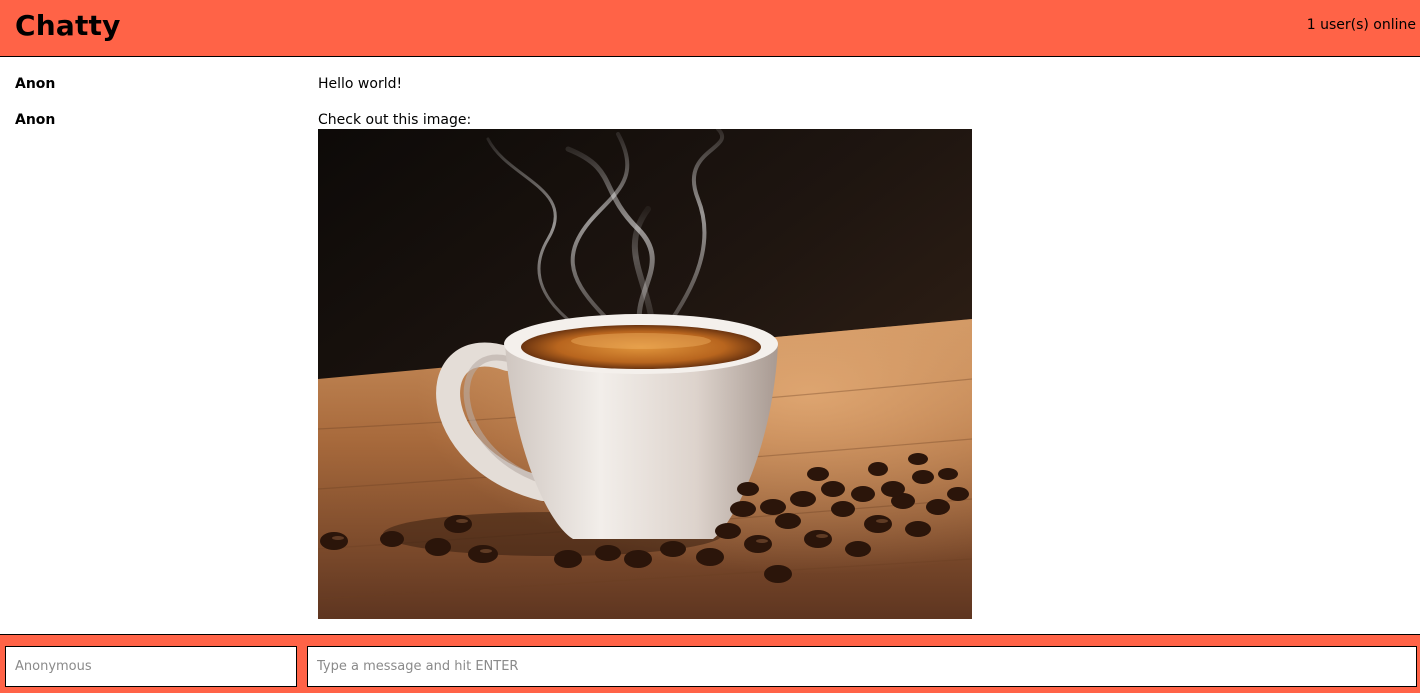  What do you see at coordinates (1361, 25) in the screenshot?
I see `online-users-count: 1 user(s) online` at bounding box center [1361, 25].